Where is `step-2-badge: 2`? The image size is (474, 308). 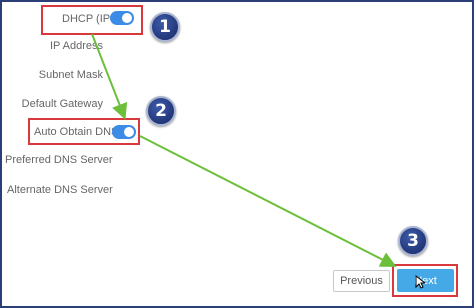
step-2-badge: 2 is located at coordinates (161, 111).